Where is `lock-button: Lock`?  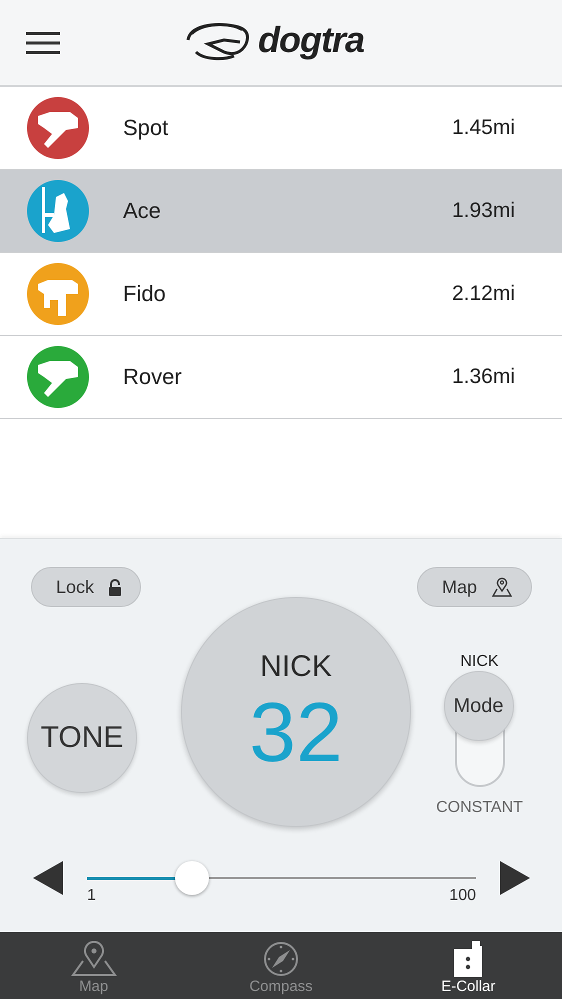
lock-button: Lock is located at coordinates (86, 587).